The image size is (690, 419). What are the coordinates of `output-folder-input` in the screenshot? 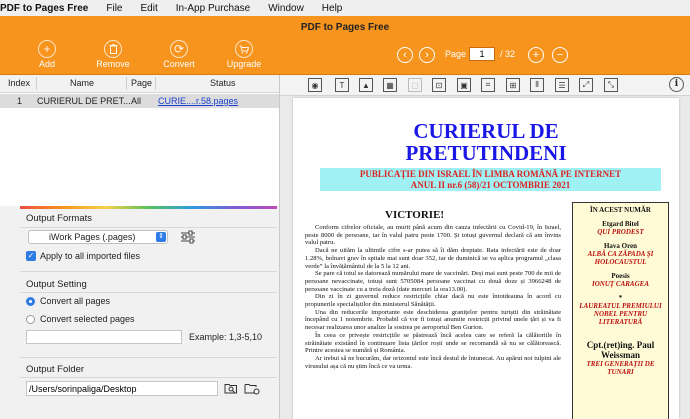 It's located at (122, 388).